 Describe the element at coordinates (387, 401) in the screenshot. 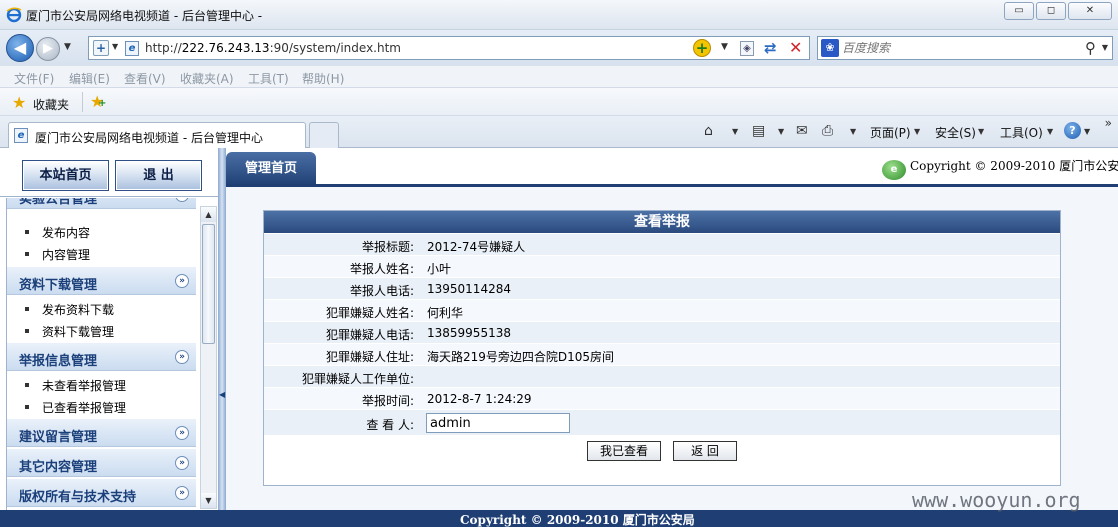

I see `field-label: 举报时间:` at that location.